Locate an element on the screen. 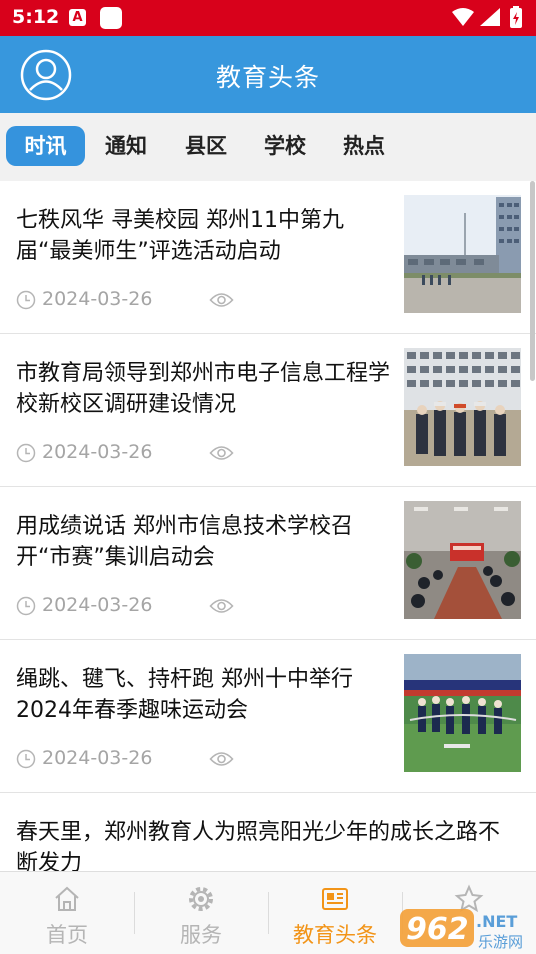 This screenshot has height=954, width=536. nav-service: 服务 is located at coordinates (201, 913).